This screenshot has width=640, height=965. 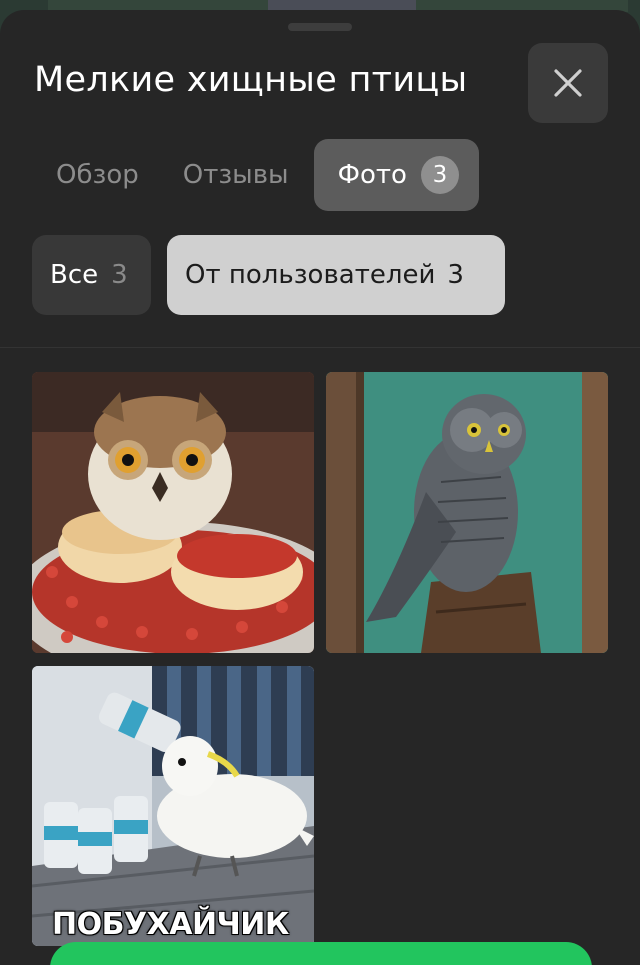 I want to click on tab-photos: Фото 3, so click(x=396, y=175).